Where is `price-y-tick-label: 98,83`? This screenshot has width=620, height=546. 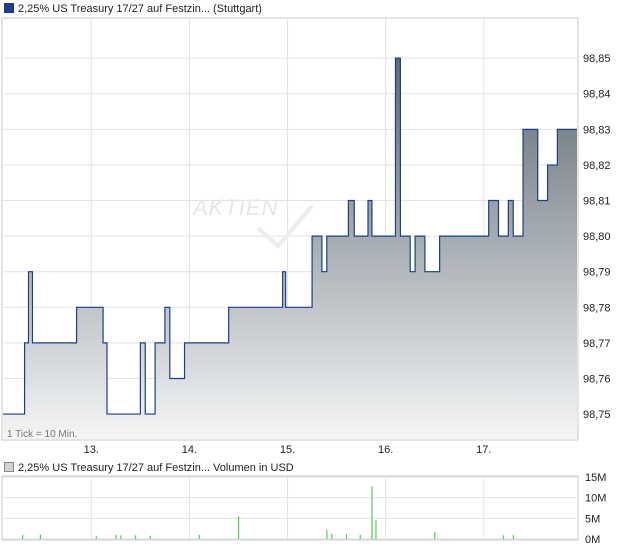 price-y-tick-label: 98,83 is located at coordinates (597, 130).